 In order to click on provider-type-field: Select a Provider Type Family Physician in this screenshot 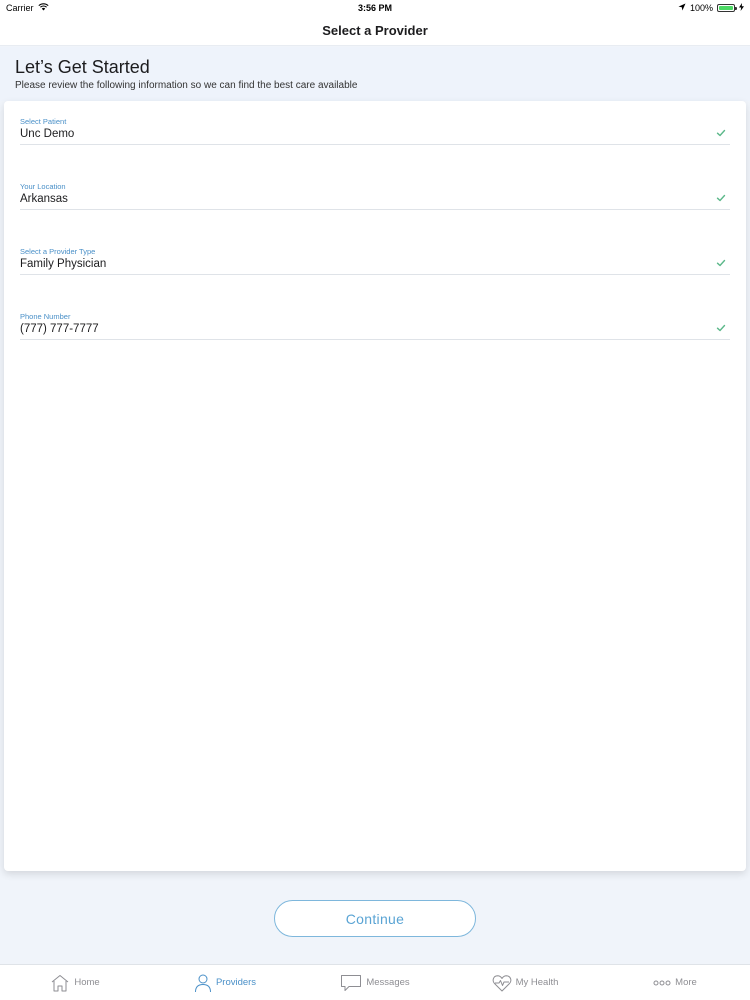, I will do `click(375, 253)`.